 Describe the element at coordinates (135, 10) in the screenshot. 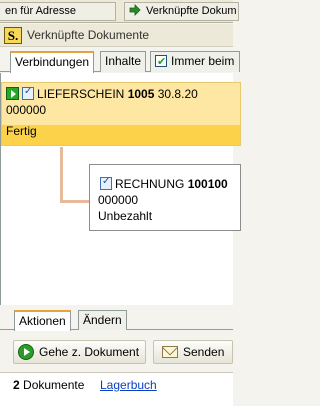

I see `arrow-icon` at that location.